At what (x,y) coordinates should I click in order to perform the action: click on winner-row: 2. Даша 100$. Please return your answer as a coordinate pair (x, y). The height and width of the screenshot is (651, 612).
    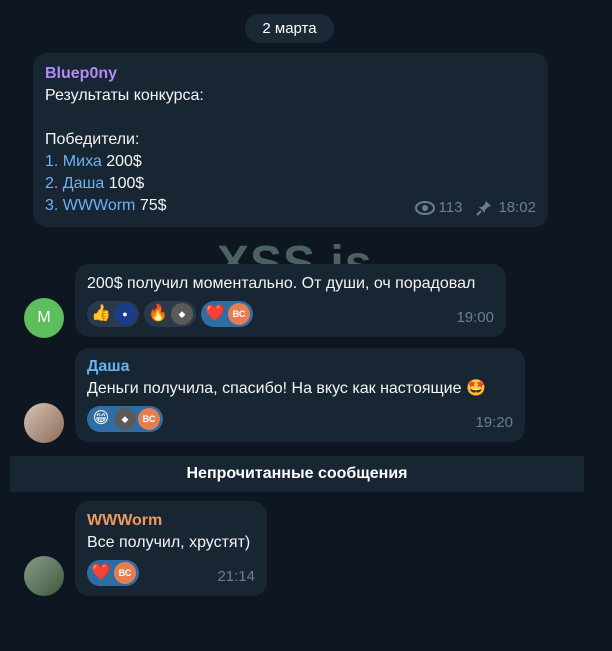
    Looking at the image, I should click on (290, 184).